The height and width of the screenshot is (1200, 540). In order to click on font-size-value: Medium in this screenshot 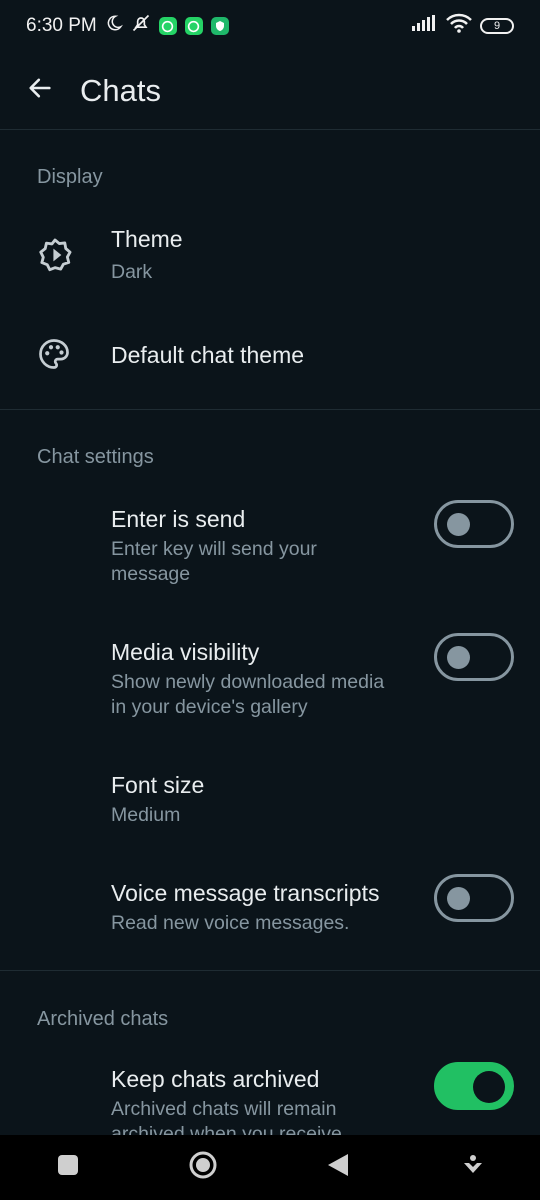, I will do `click(146, 815)`.